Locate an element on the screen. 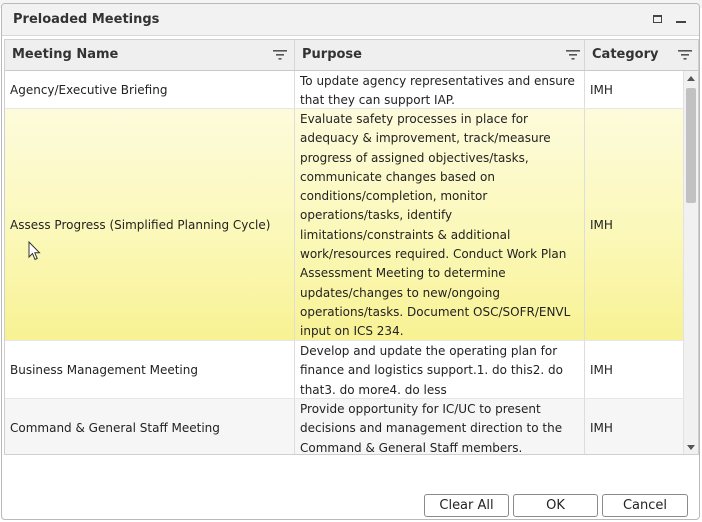 The height and width of the screenshot is (522, 702). column-header-label: Category is located at coordinates (625, 54).